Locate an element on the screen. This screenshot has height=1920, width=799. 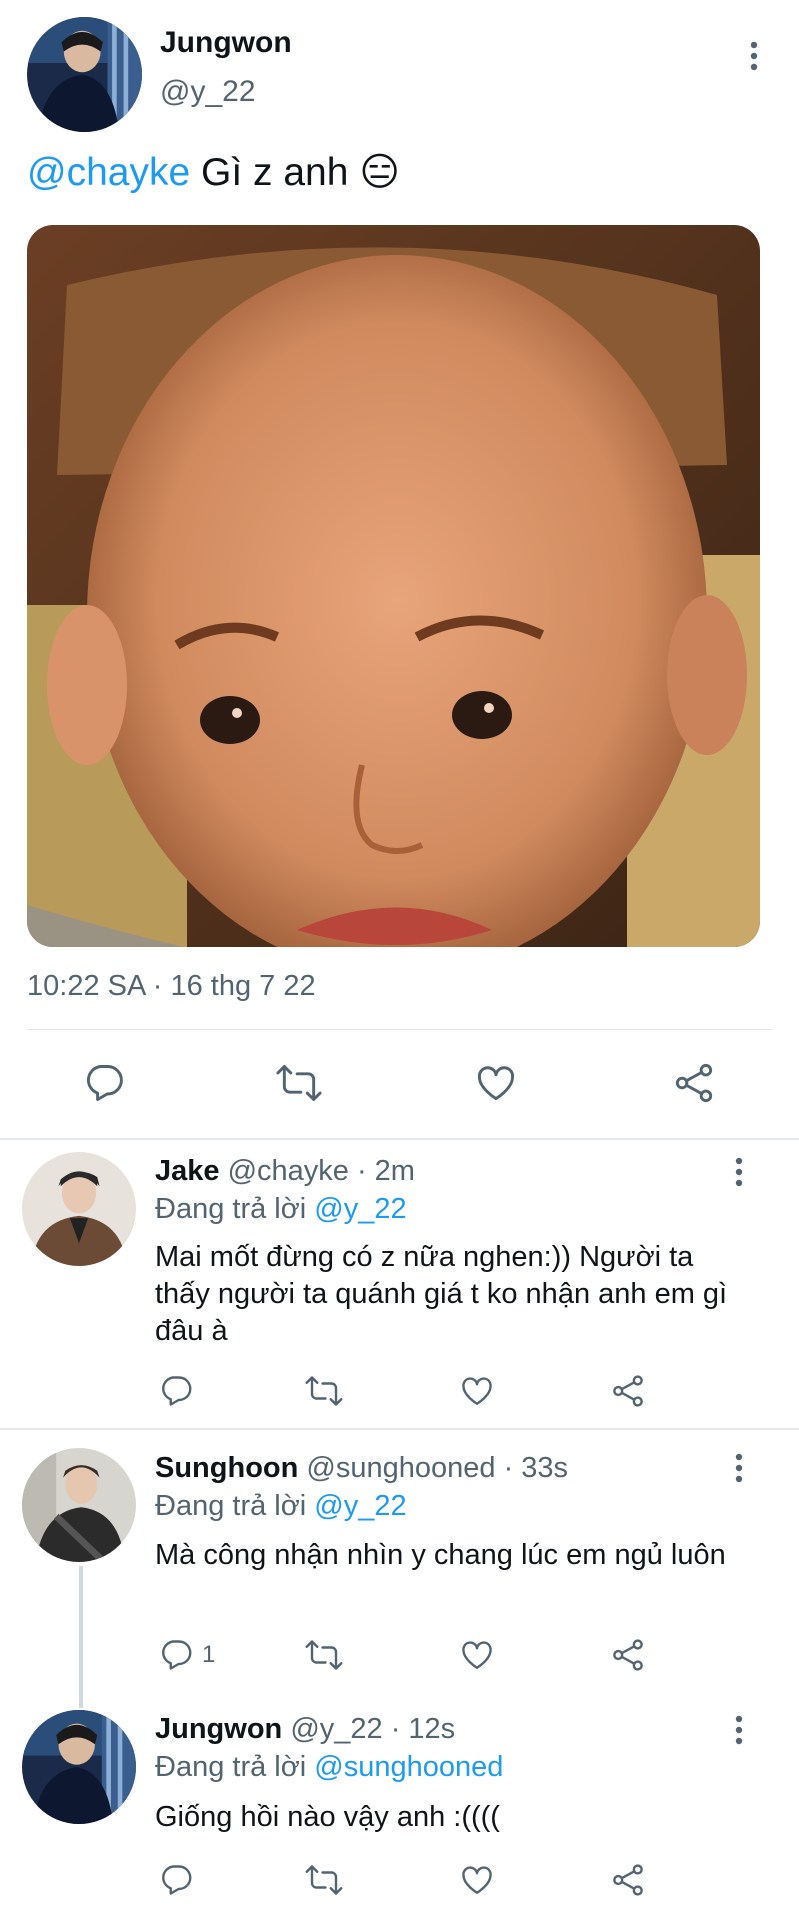
reply-3-text: Giống hồi nào vậy anh :(((( is located at coordinates (327, 1817).